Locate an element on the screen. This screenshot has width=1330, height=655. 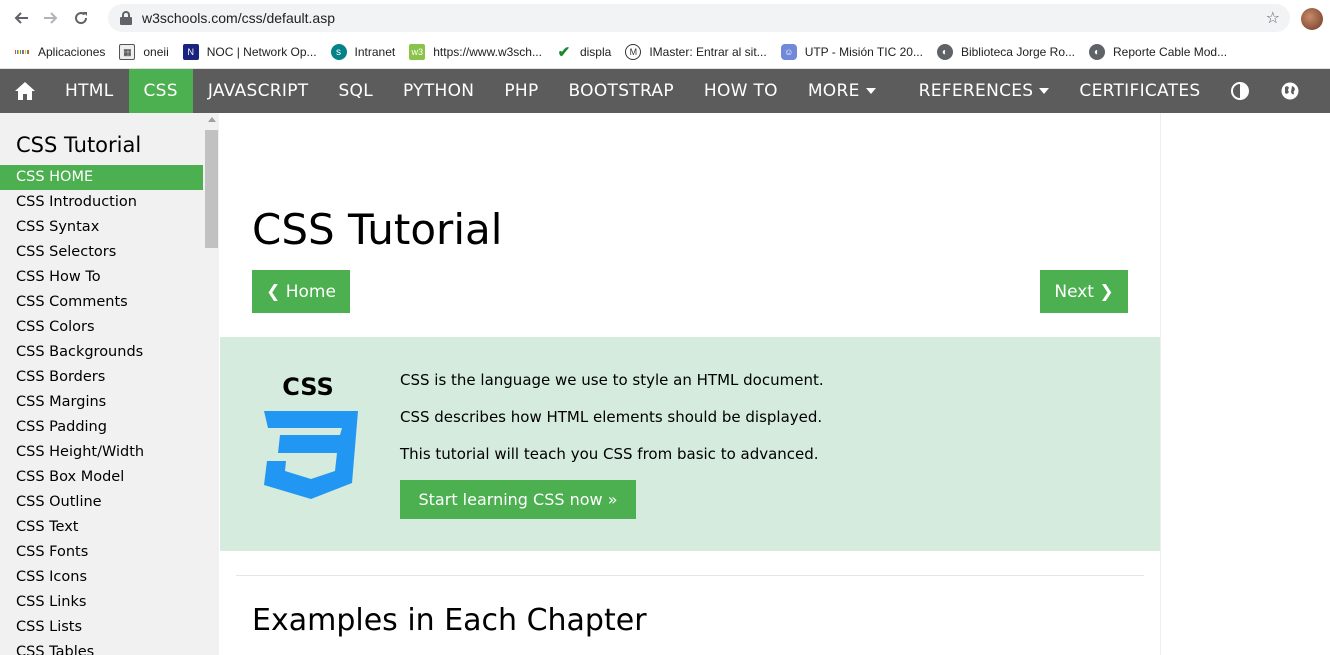
noc-icon: N is located at coordinates (190, 52).